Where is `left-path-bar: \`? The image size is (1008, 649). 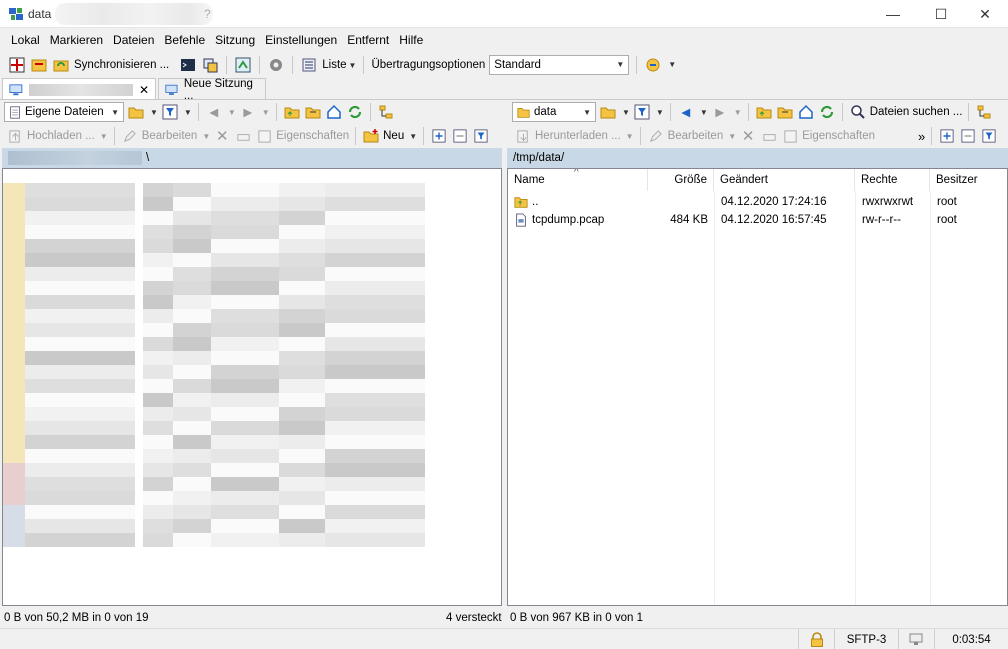 left-path-bar: \ is located at coordinates (252, 158).